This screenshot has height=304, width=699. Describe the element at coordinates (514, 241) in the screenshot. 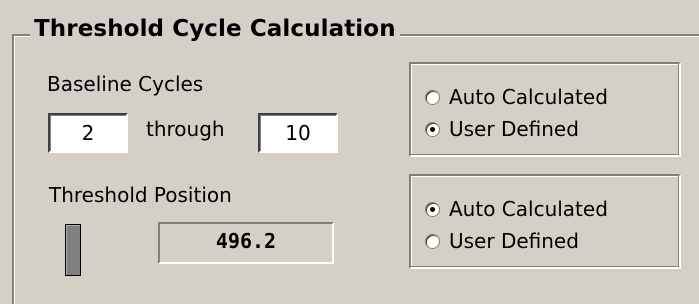

I see `threshold-user-label: User Defined` at that location.